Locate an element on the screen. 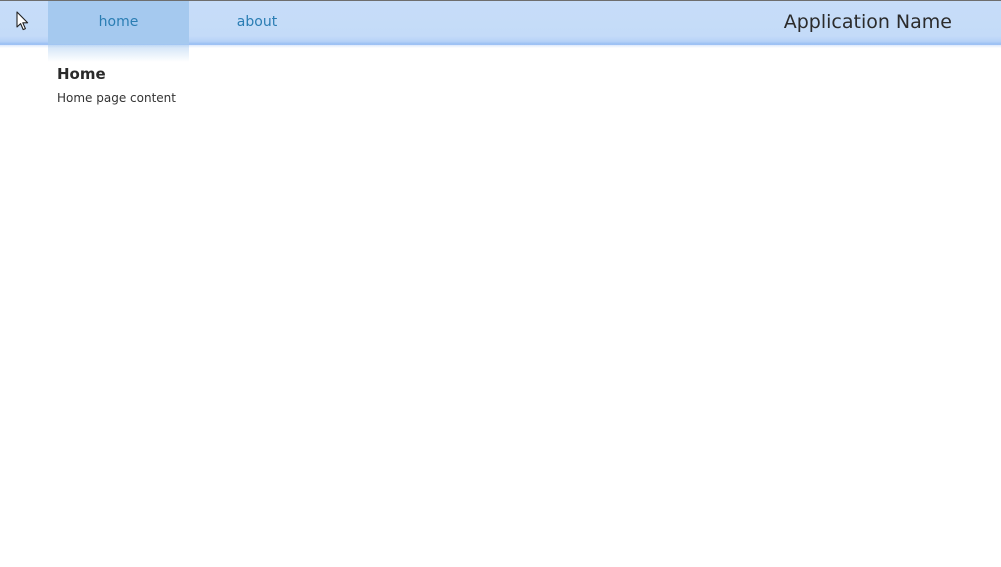 The image size is (1001, 567). main-navigation: home about is located at coordinates (186, 22).